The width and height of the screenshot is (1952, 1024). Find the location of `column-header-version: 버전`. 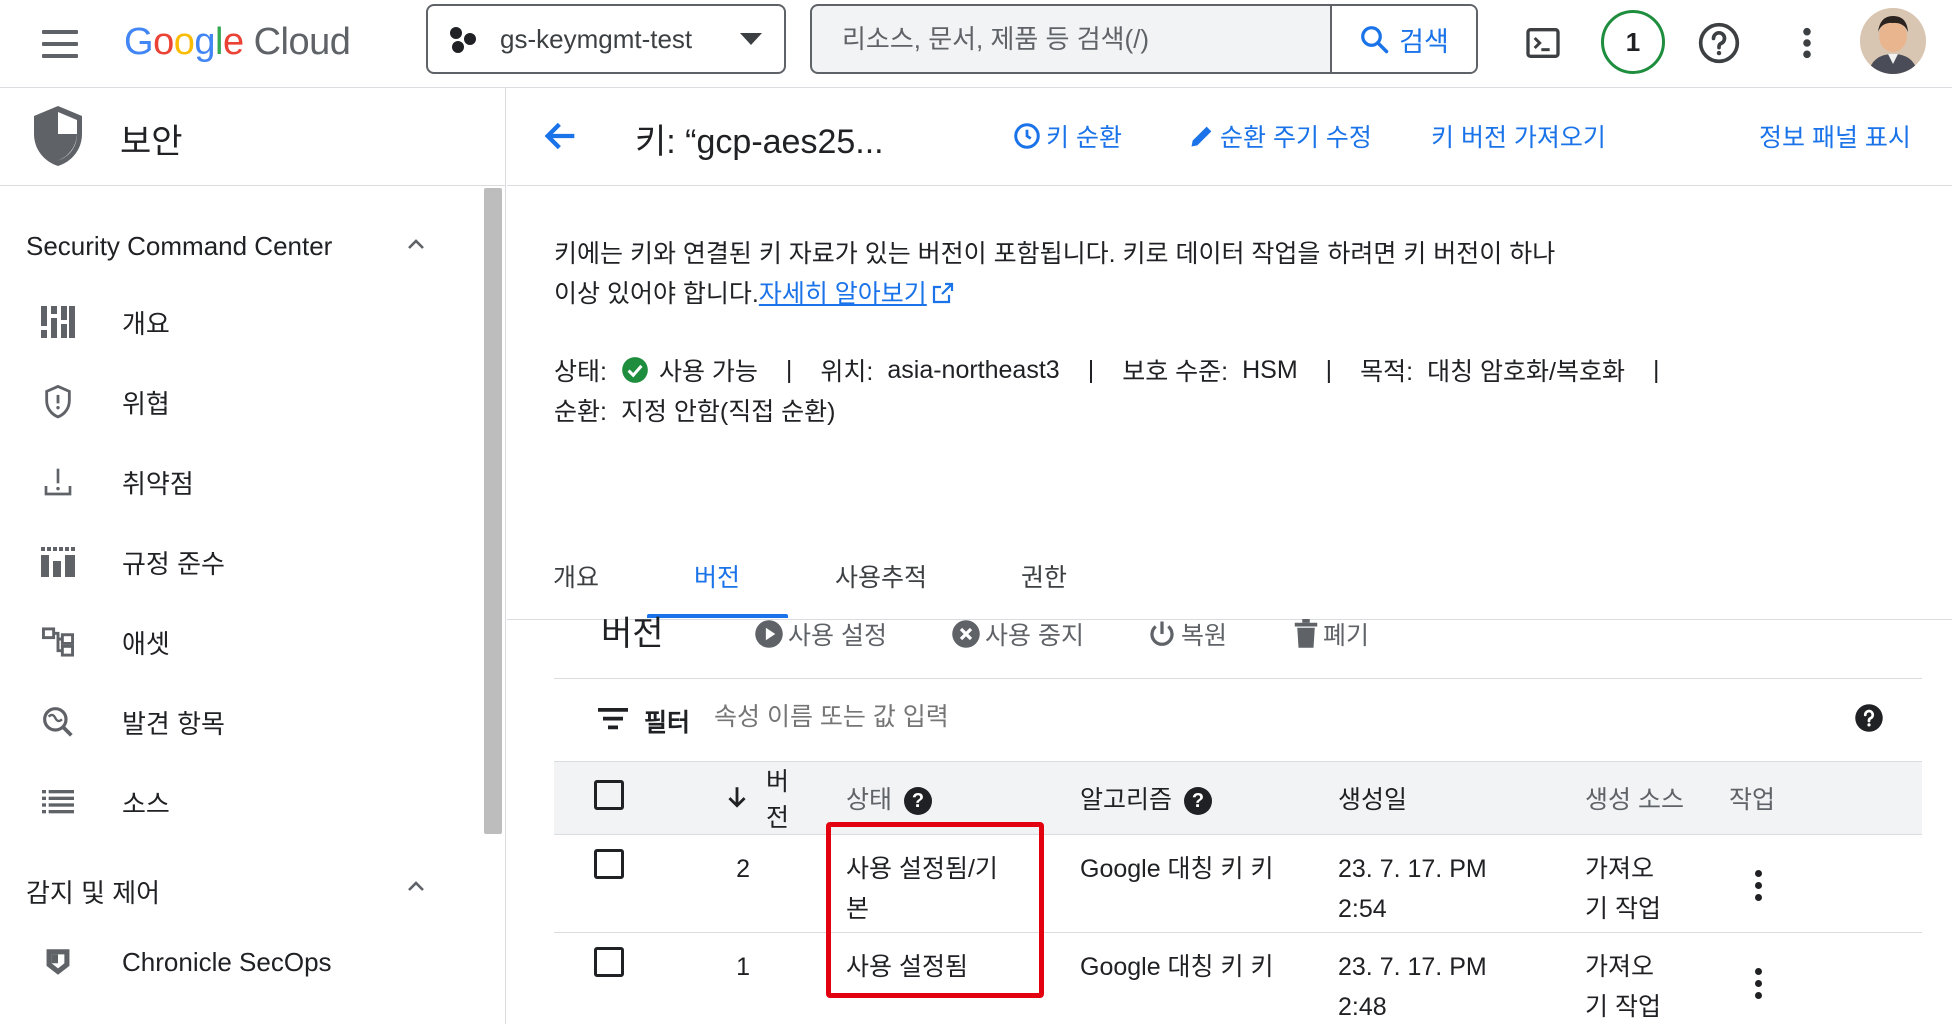

column-header-version: 버전 is located at coordinates (776, 798).